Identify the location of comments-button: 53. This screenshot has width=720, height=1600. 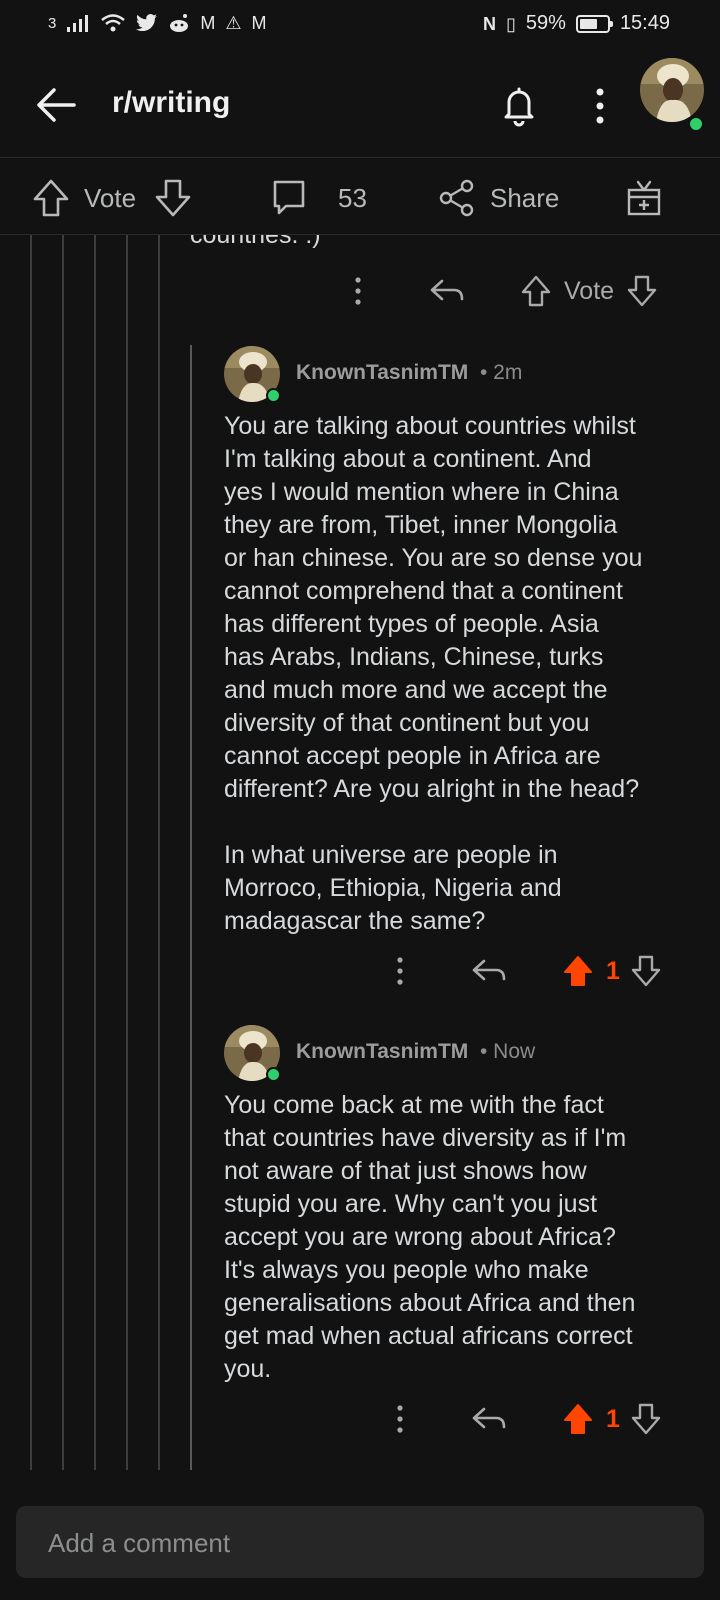
(318, 198).